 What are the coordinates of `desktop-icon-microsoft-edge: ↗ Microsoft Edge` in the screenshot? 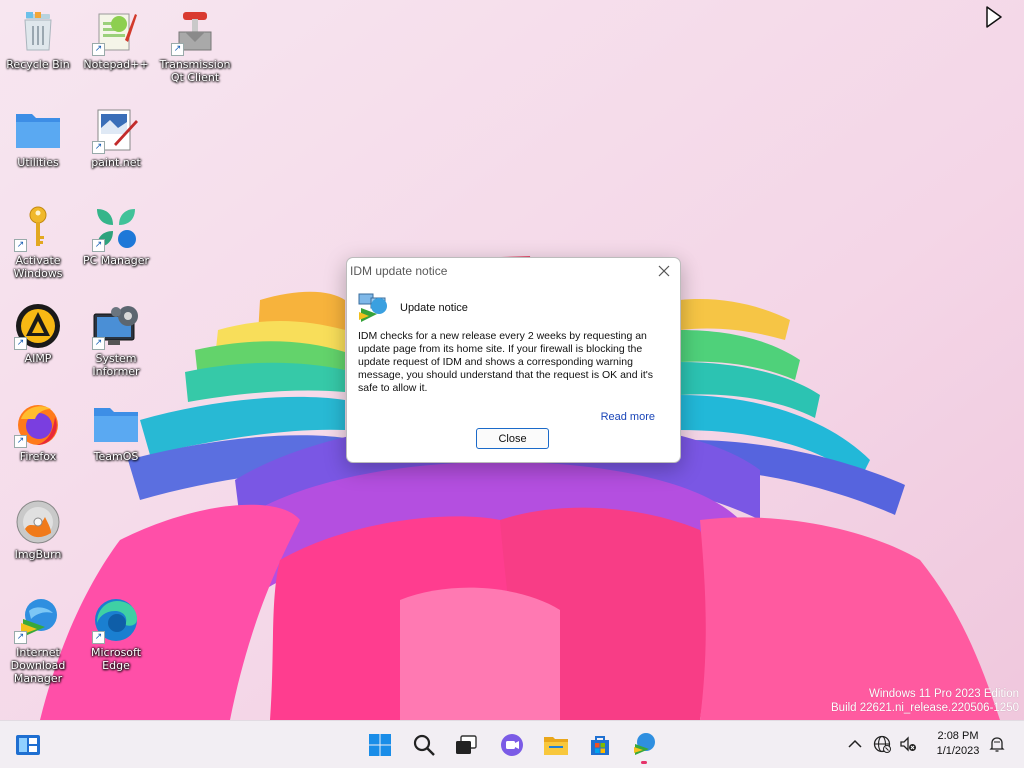 It's located at (116, 634).